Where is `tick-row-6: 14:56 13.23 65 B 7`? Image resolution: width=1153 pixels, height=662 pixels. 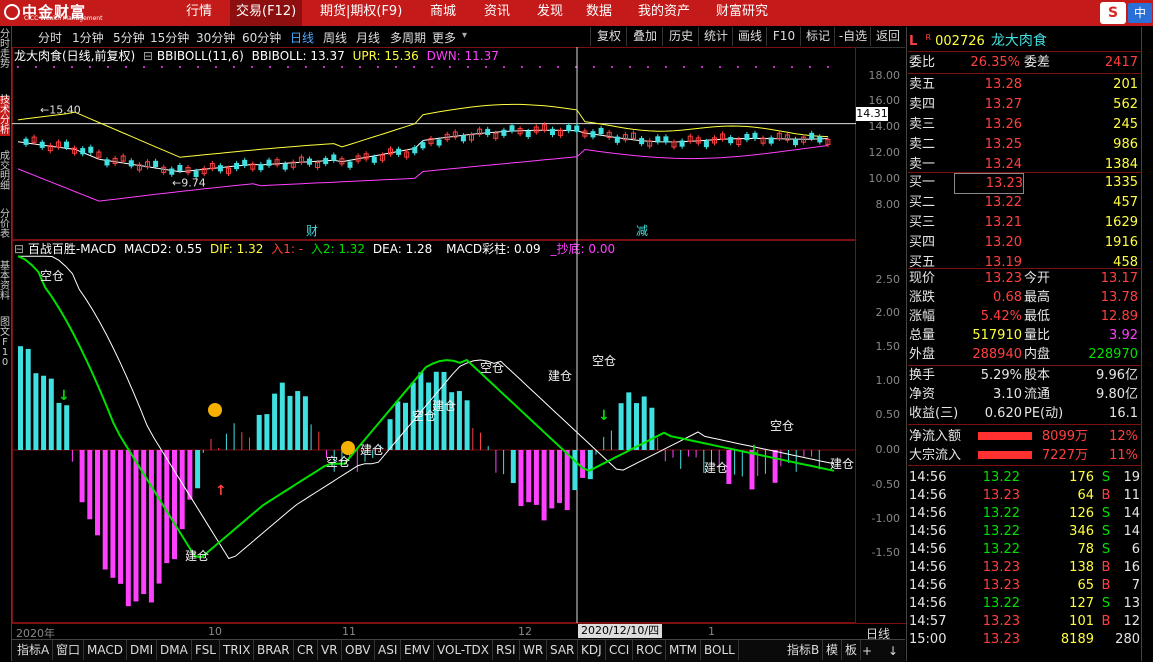
tick-row-6: 14:56 13.23 65 B 7 is located at coordinates (1025, 585).